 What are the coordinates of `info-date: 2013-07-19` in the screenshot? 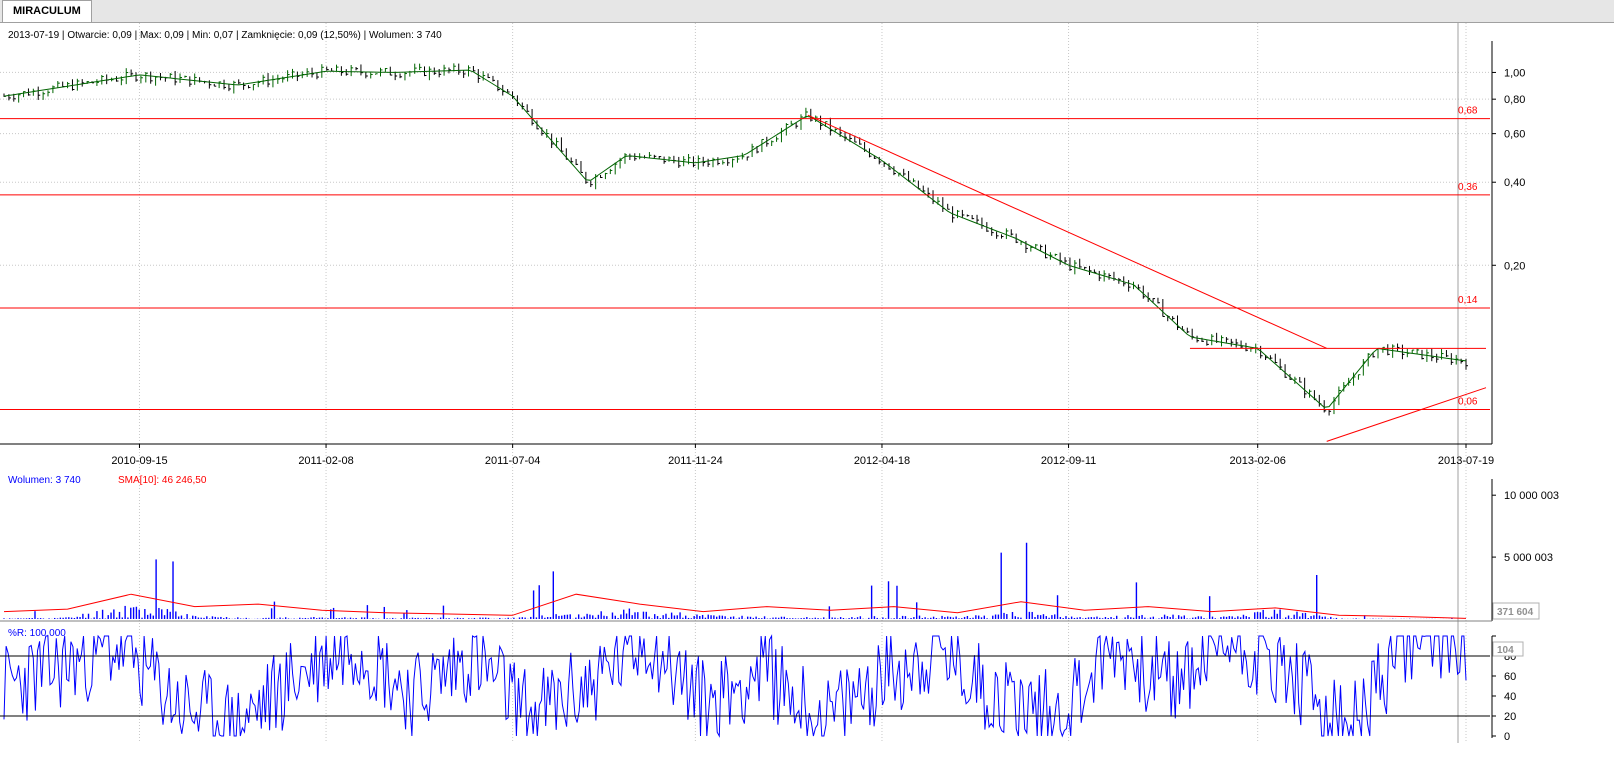 It's located at (34, 35).